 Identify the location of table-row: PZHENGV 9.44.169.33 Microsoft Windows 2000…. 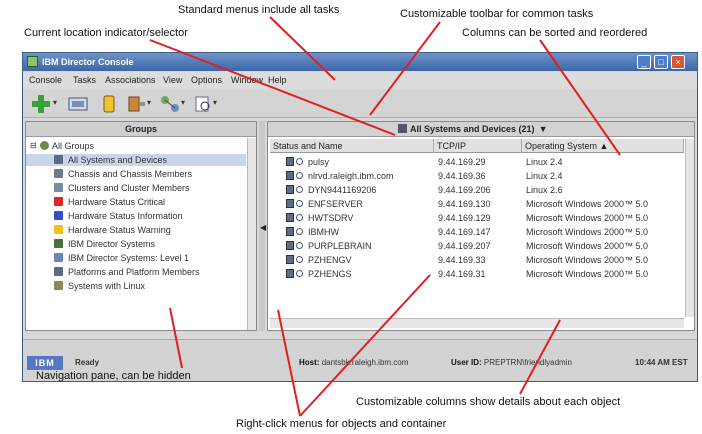
(477, 260).